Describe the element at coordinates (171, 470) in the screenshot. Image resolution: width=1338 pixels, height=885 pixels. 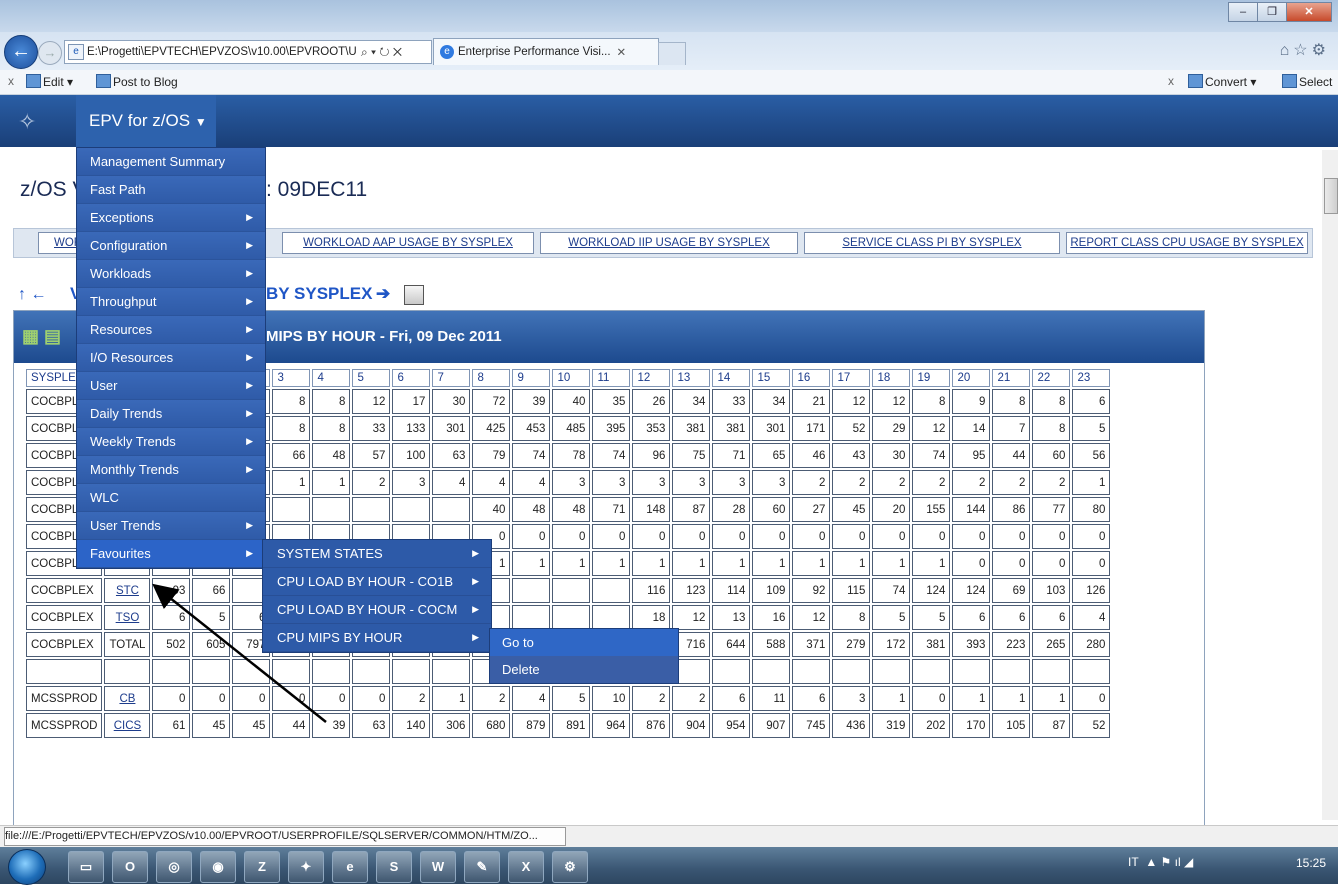
I see `menu-item-monthly-trends: Monthly Trends ▶` at that location.